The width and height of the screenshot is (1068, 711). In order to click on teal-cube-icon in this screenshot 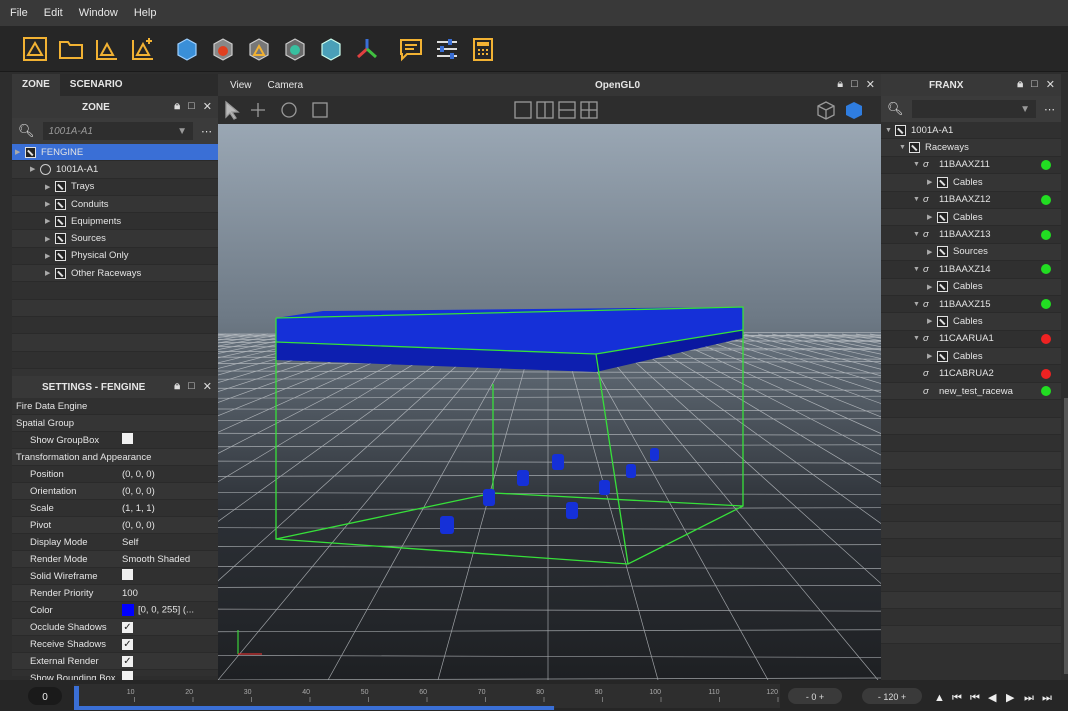, I will do `click(331, 49)`.